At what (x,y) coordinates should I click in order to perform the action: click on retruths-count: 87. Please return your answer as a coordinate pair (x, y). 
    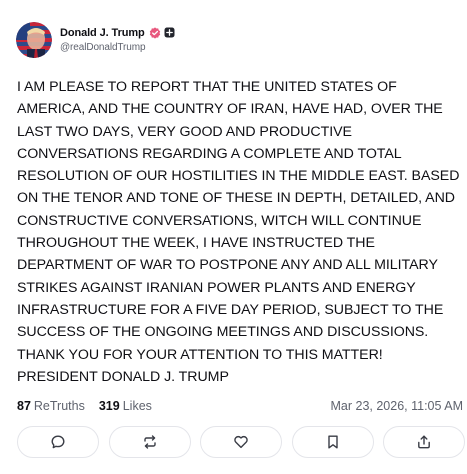
    Looking at the image, I should click on (24, 406).